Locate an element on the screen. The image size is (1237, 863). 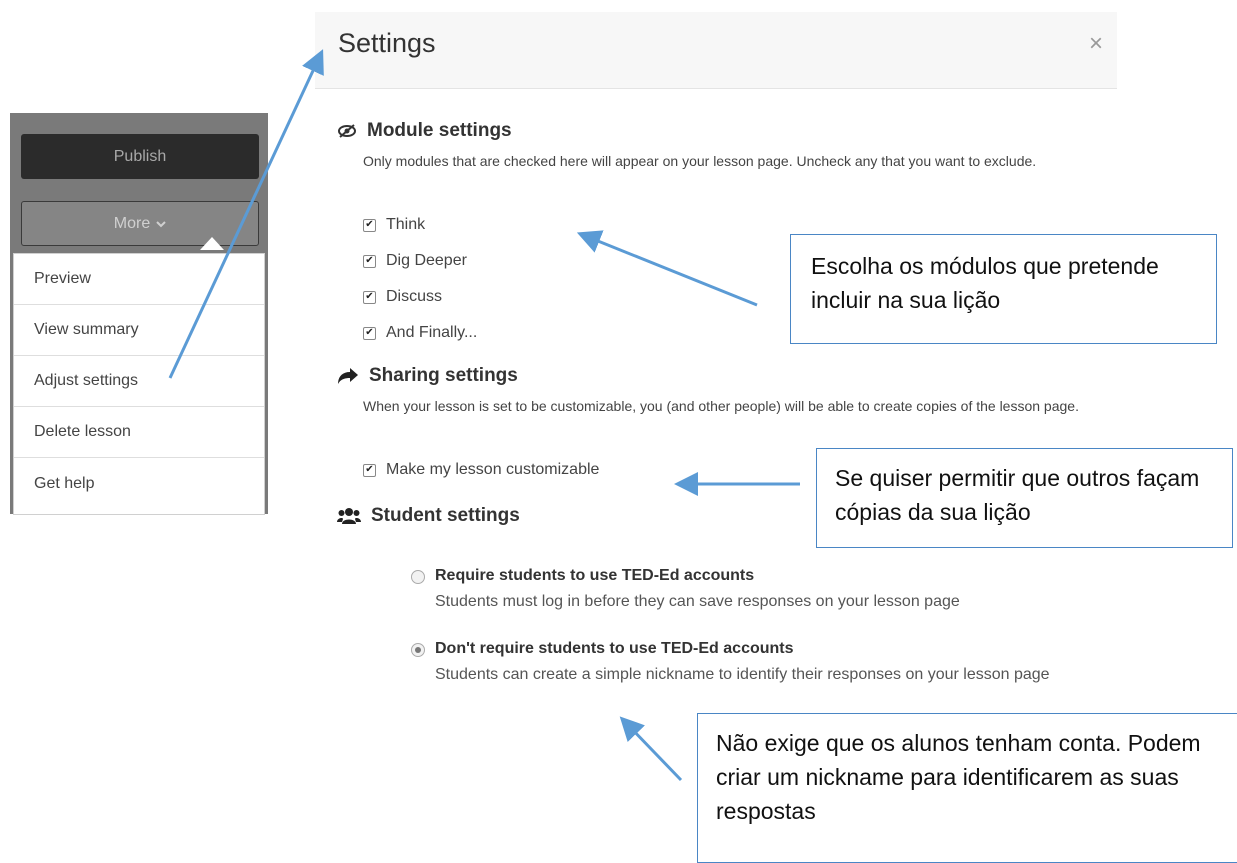
arrow-adjust-settings is located at coordinates (246, 214).